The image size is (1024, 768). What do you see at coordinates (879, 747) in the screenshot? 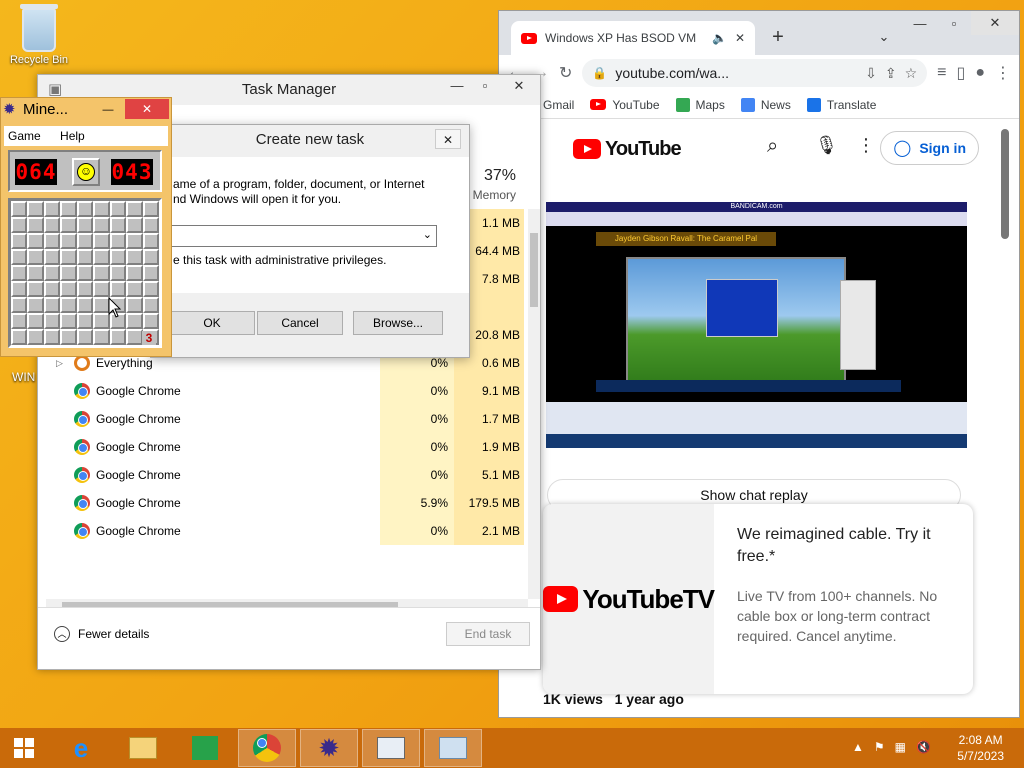
I see `action-center-flag-icon: ⚑` at bounding box center [879, 747].